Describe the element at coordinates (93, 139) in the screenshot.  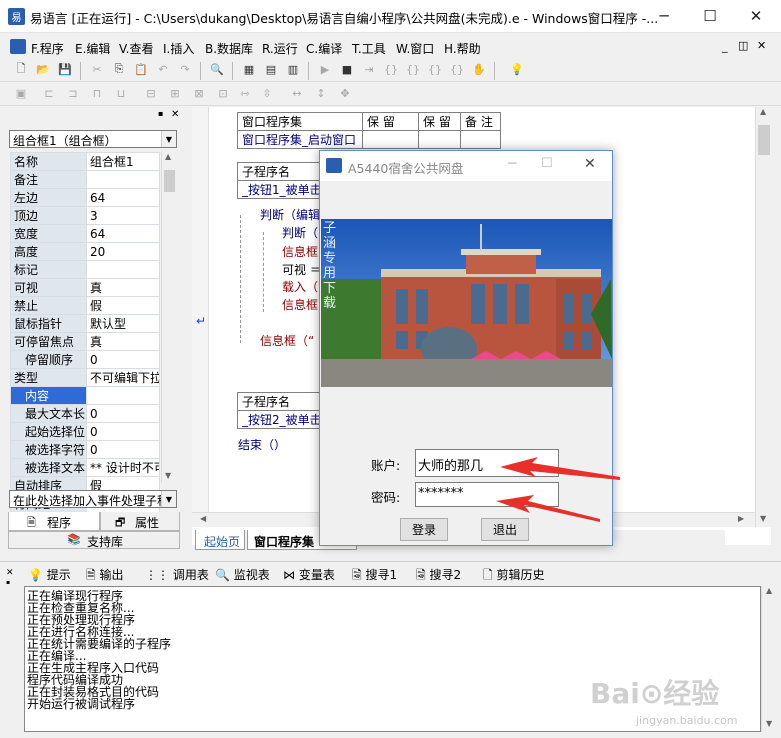
I see `component-select: 组合框1（组合框） ▼` at that location.